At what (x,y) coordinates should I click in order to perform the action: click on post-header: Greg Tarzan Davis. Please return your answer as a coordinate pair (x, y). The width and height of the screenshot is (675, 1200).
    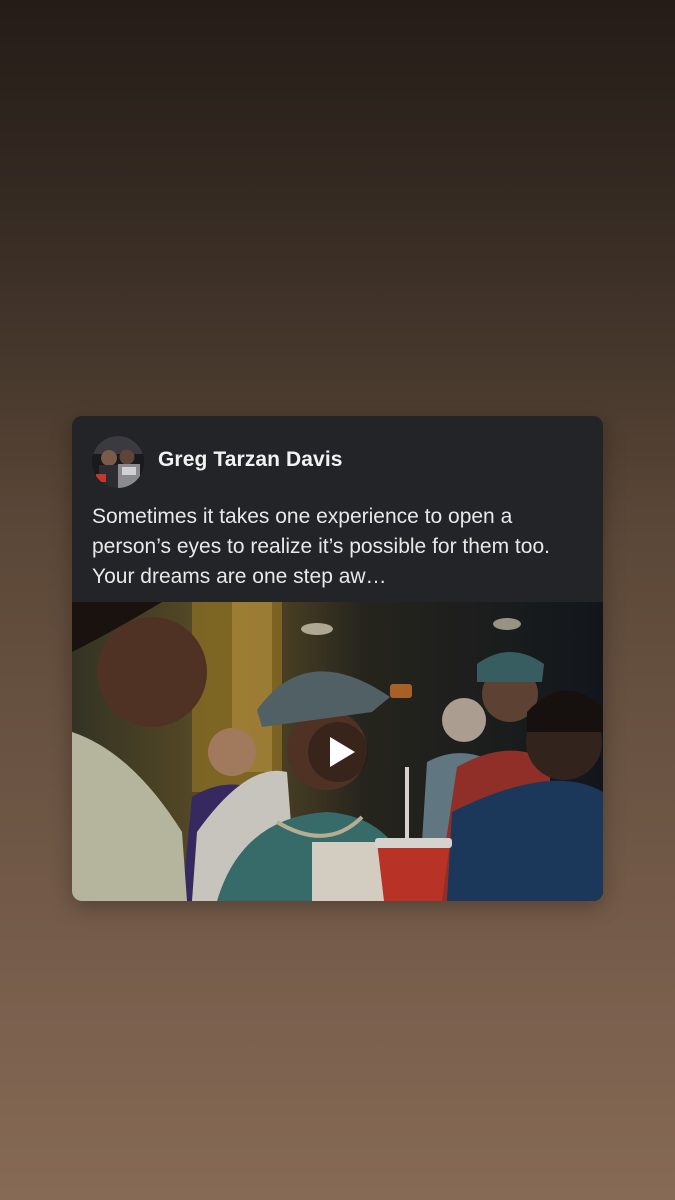
    Looking at the image, I should click on (337, 462).